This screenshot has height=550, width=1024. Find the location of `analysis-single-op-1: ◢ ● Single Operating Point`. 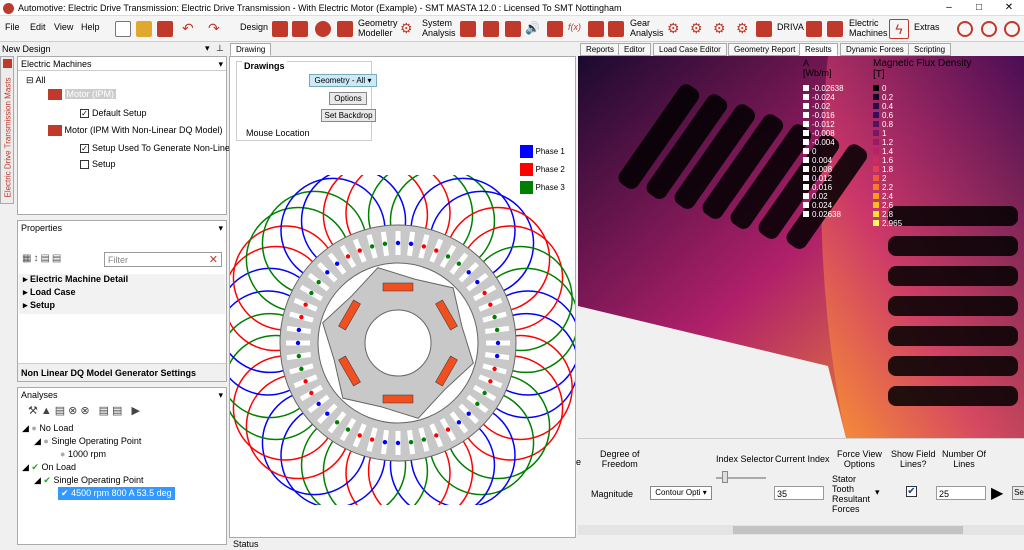

analysis-single-op-1: ◢ ● Single Operating Point is located at coordinates (87, 441).